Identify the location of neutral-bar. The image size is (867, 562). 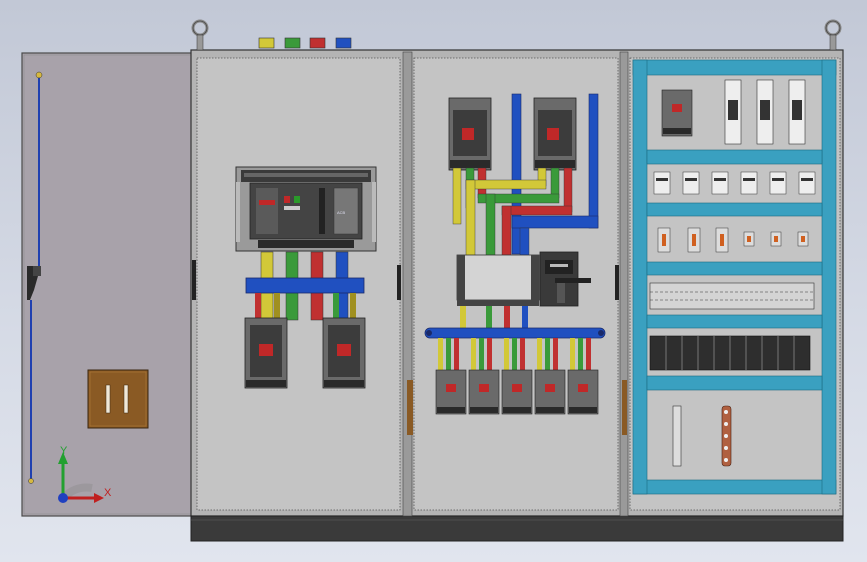
(726, 436).